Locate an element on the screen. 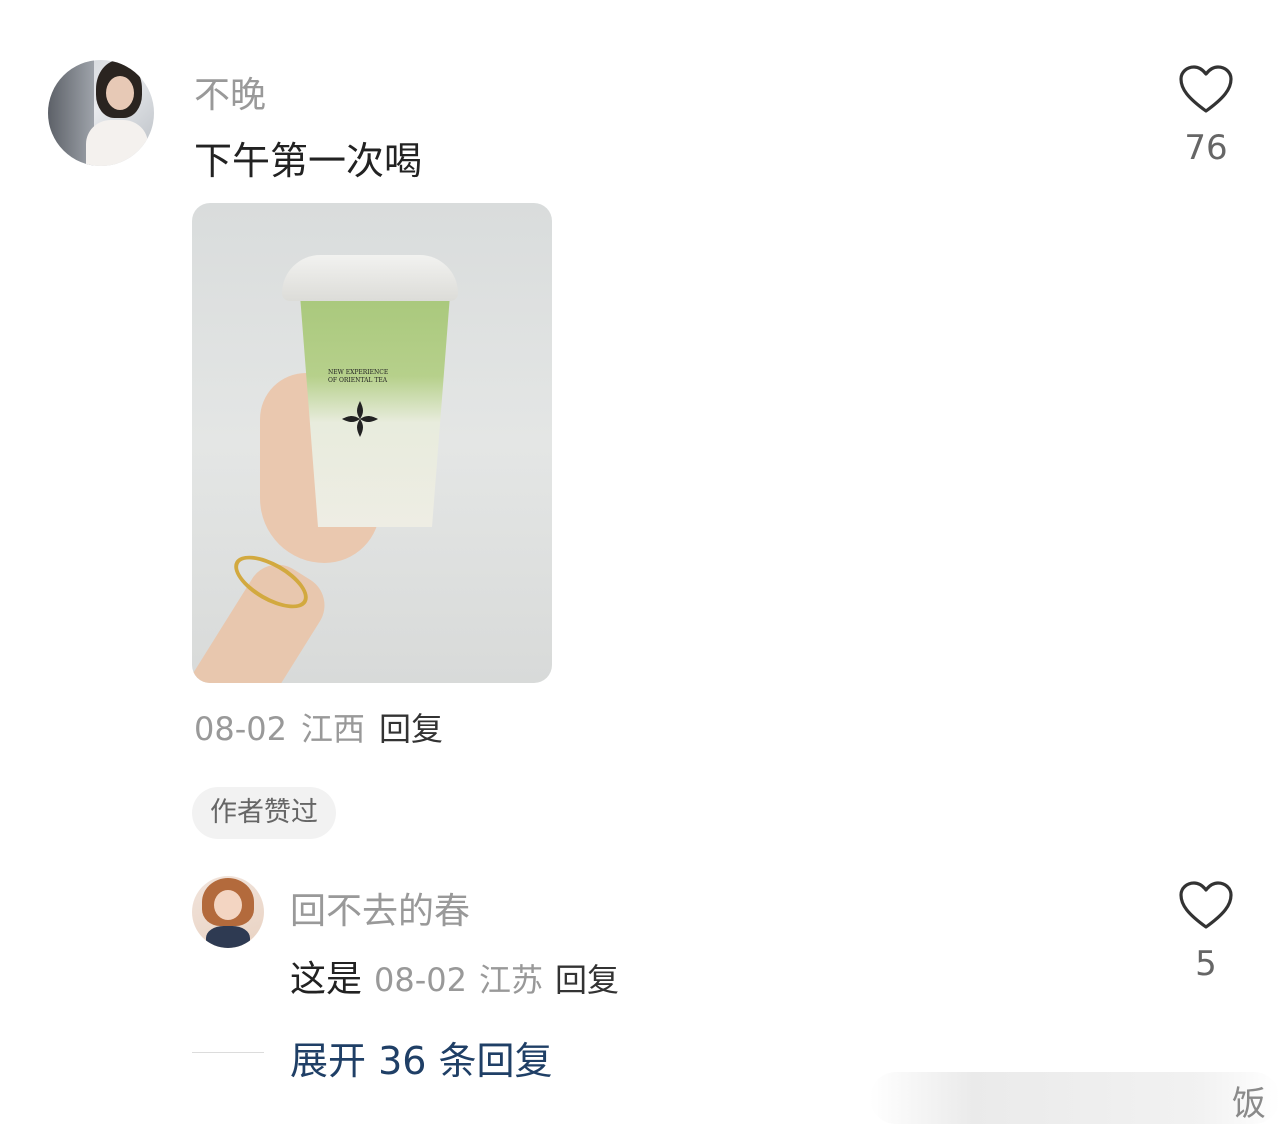 The height and width of the screenshot is (1128, 1284). reply-user-avatar is located at coordinates (228, 912).